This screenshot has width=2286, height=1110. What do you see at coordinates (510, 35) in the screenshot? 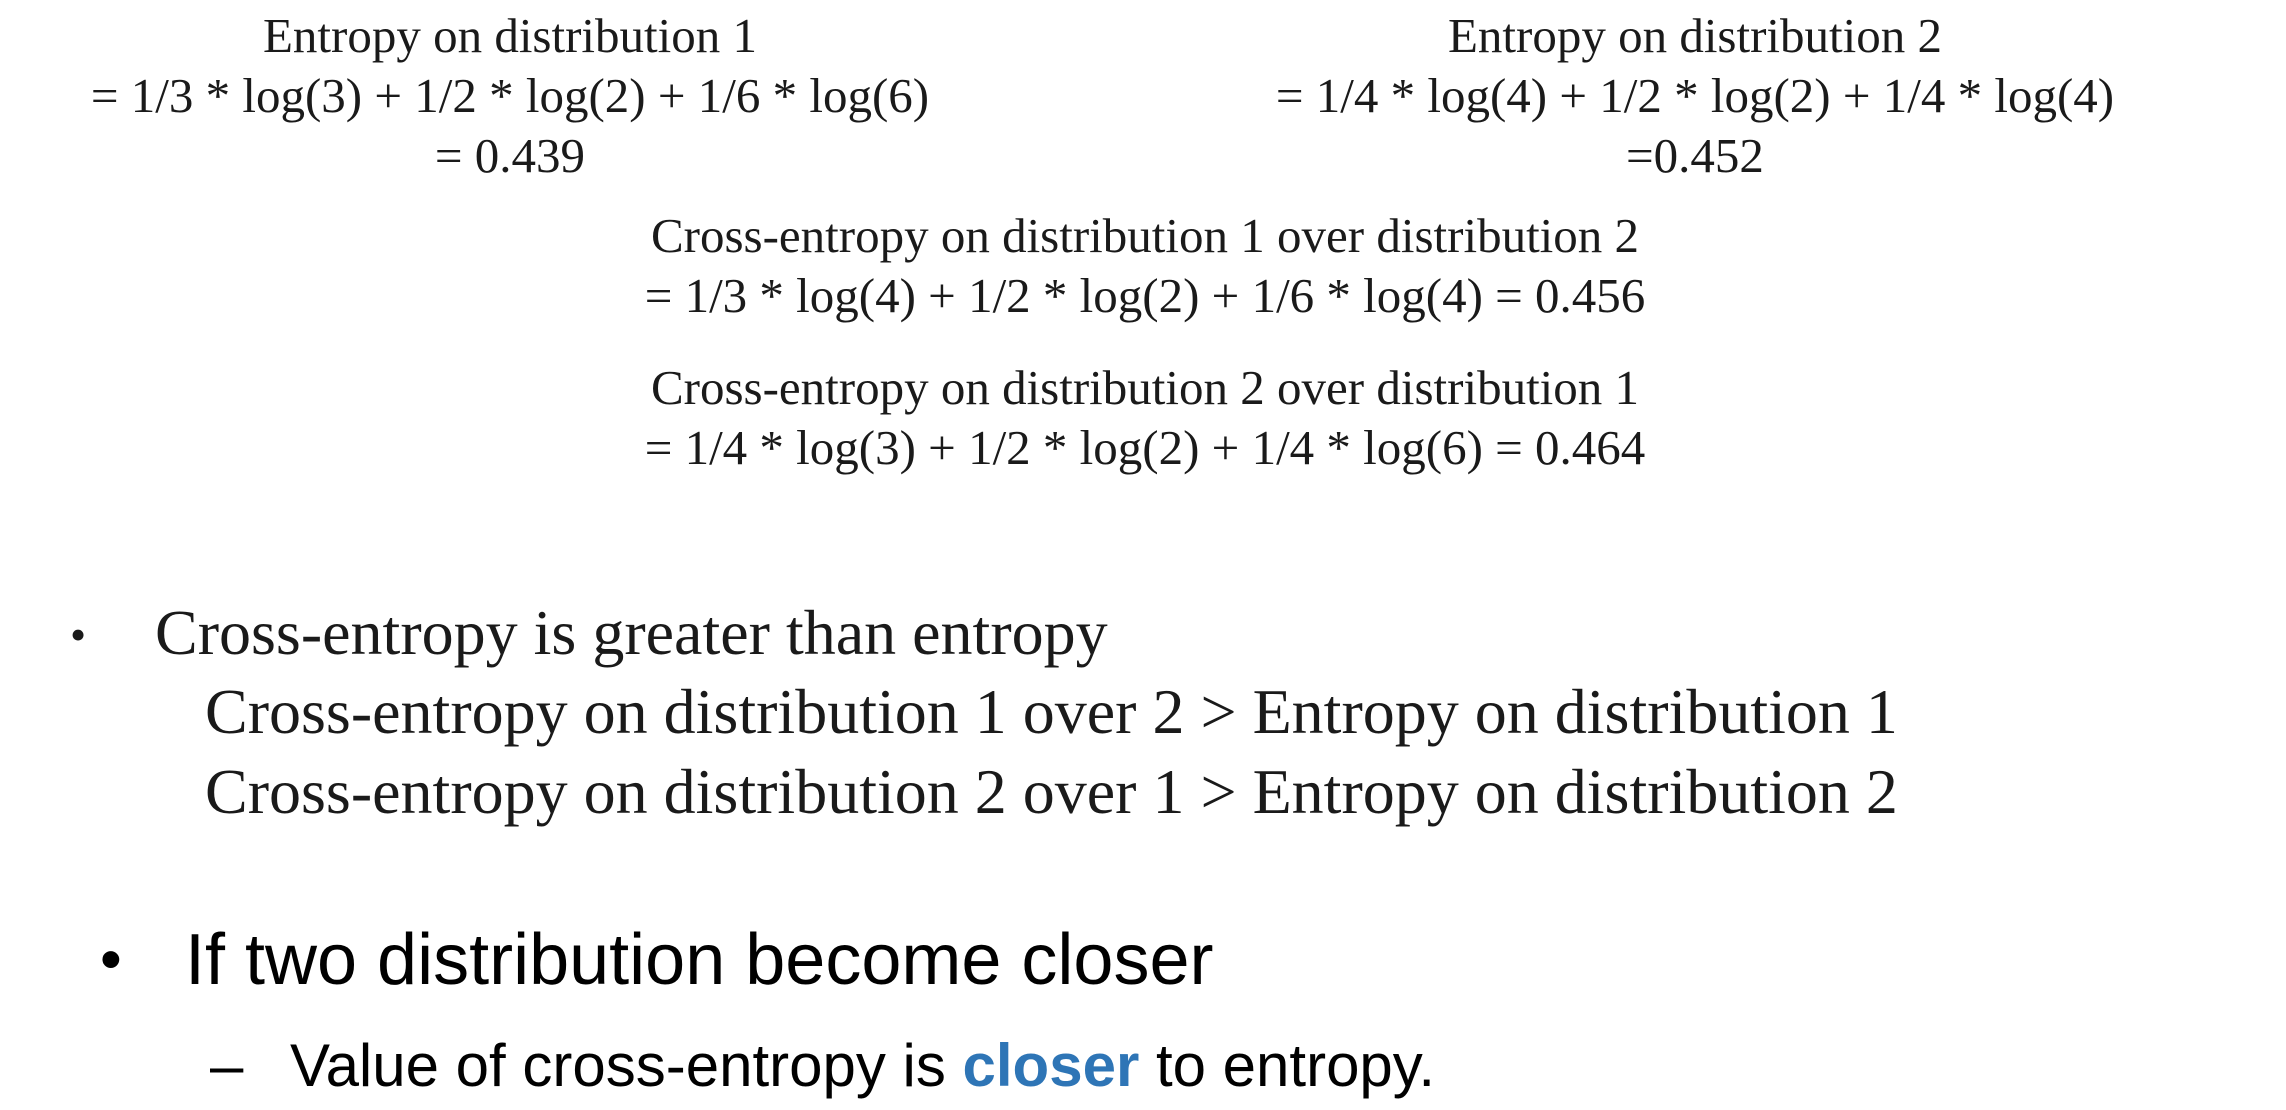
I see `entropy-1-title: Entropy on distribution 1` at bounding box center [510, 35].